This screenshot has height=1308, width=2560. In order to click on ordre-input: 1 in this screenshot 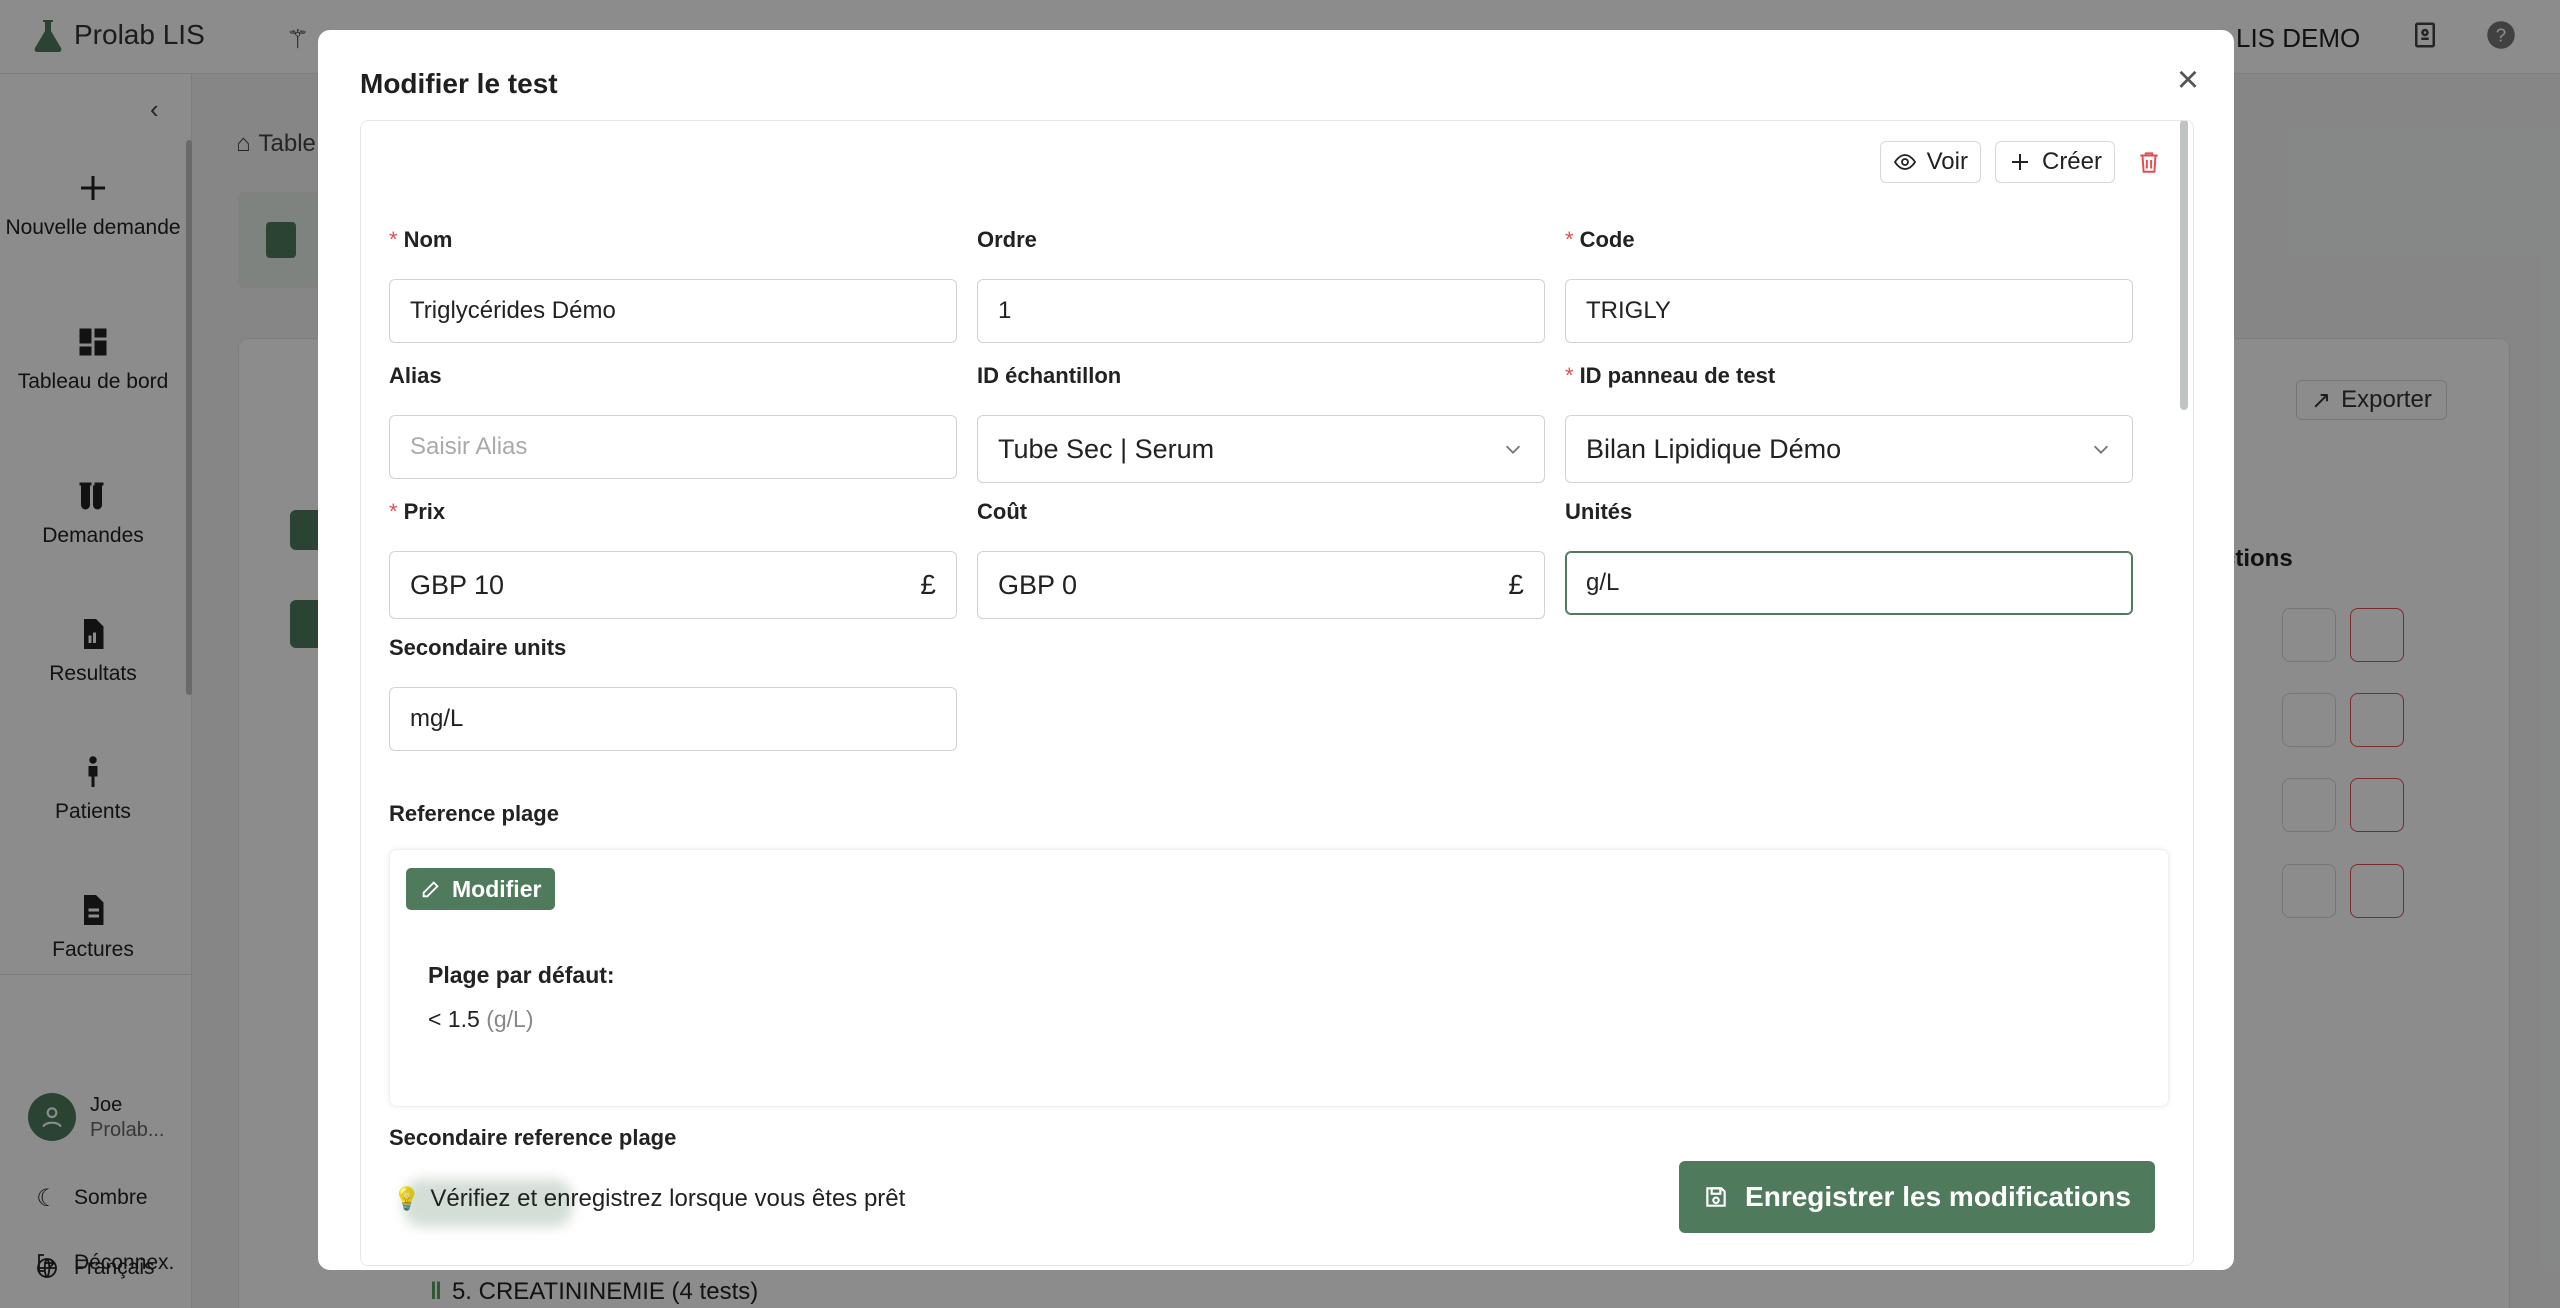, I will do `click(1261, 311)`.